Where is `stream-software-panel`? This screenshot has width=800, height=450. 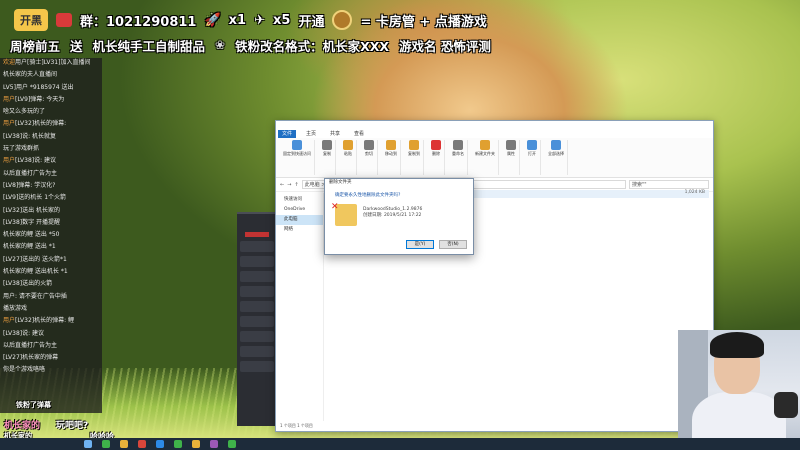 stream-software-panel is located at coordinates (257, 319).